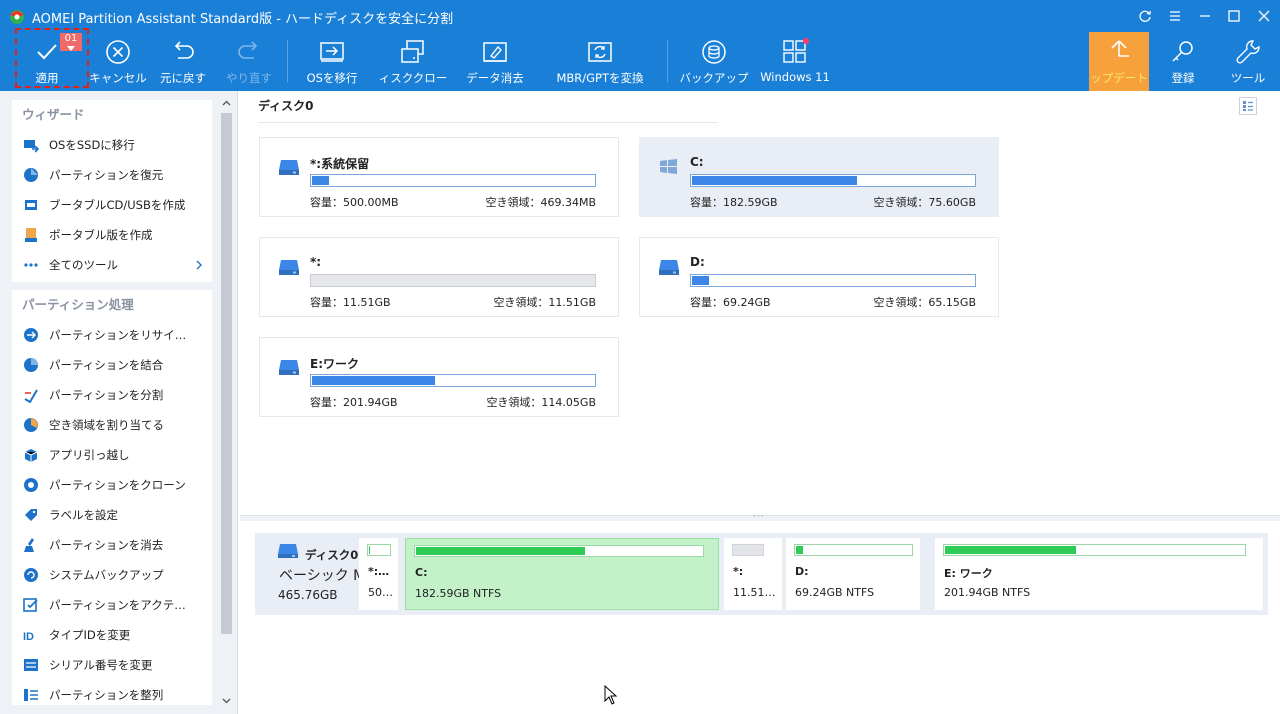  What do you see at coordinates (439, 377) in the screenshot?
I see `partition-card: E:ワーク 容量：201.94GB 空き領域：114.05GB` at bounding box center [439, 377].